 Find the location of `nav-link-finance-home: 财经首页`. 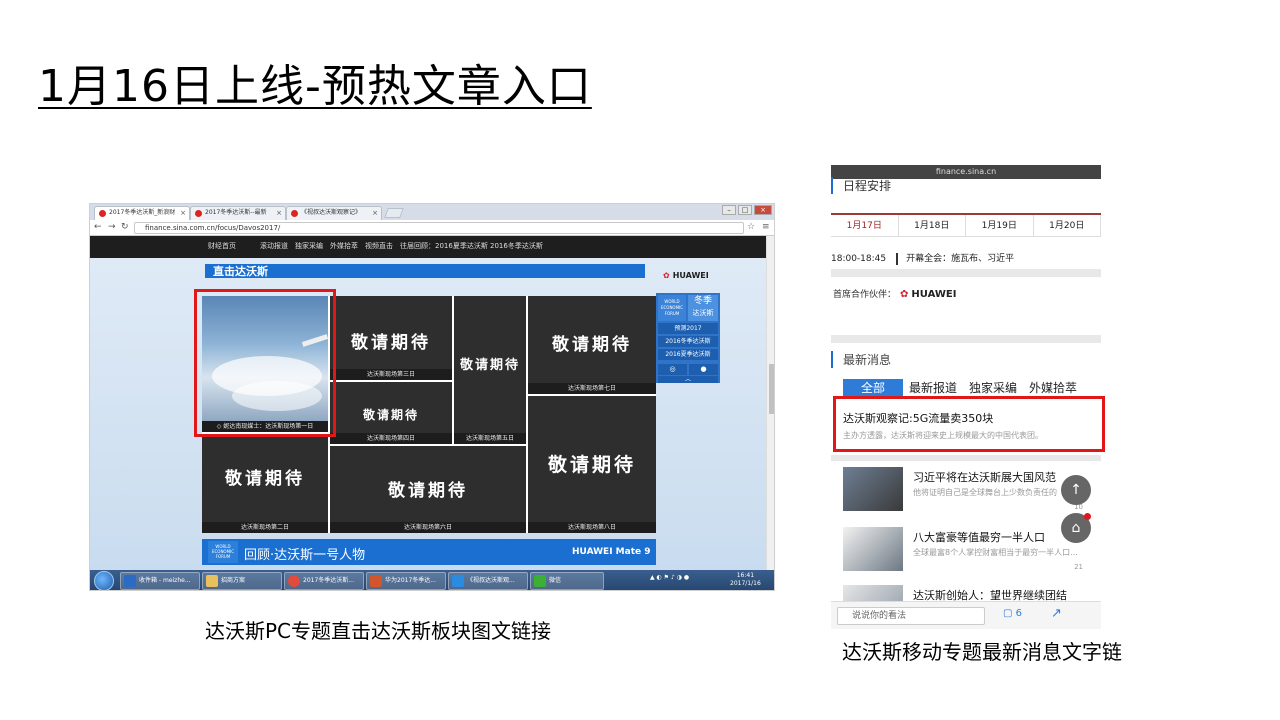

nav-link-finance-home: 财经首页 is located at coordinates (222, 246).